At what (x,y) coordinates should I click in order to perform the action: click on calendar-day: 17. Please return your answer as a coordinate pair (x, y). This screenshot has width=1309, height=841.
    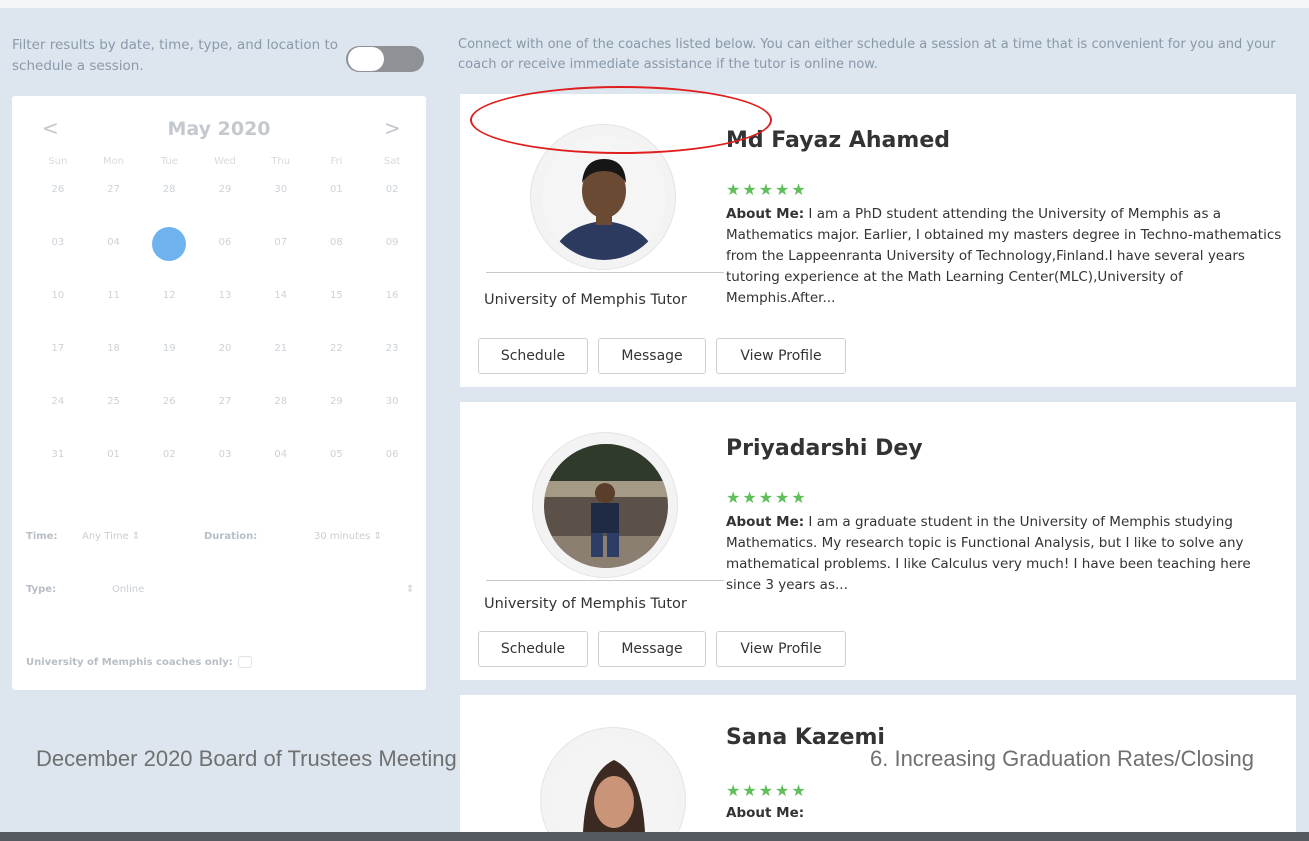
    Looking at the image, I should click on (58, 366).